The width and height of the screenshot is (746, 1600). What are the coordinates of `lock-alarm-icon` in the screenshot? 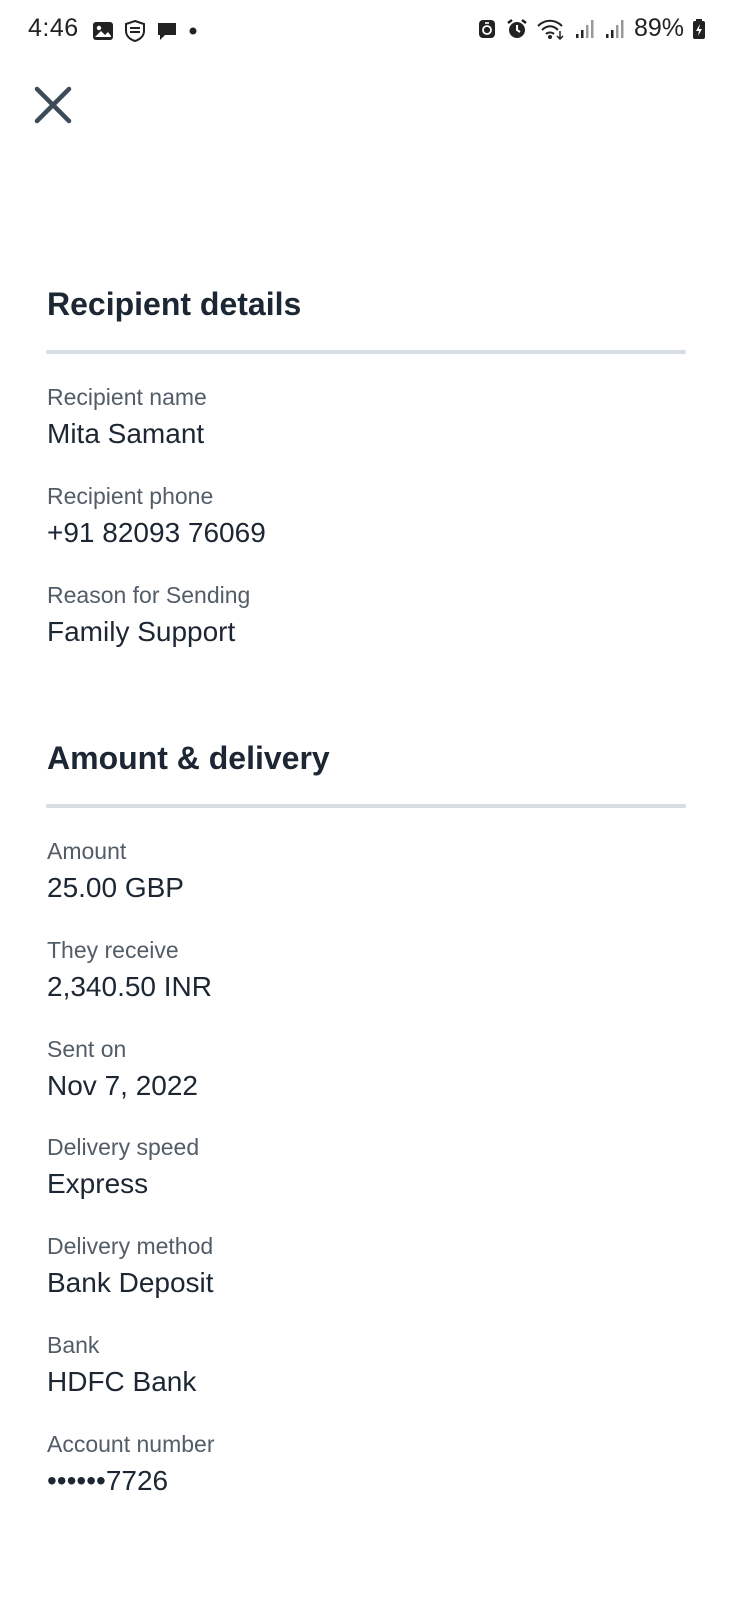 It's located at (487, 29).